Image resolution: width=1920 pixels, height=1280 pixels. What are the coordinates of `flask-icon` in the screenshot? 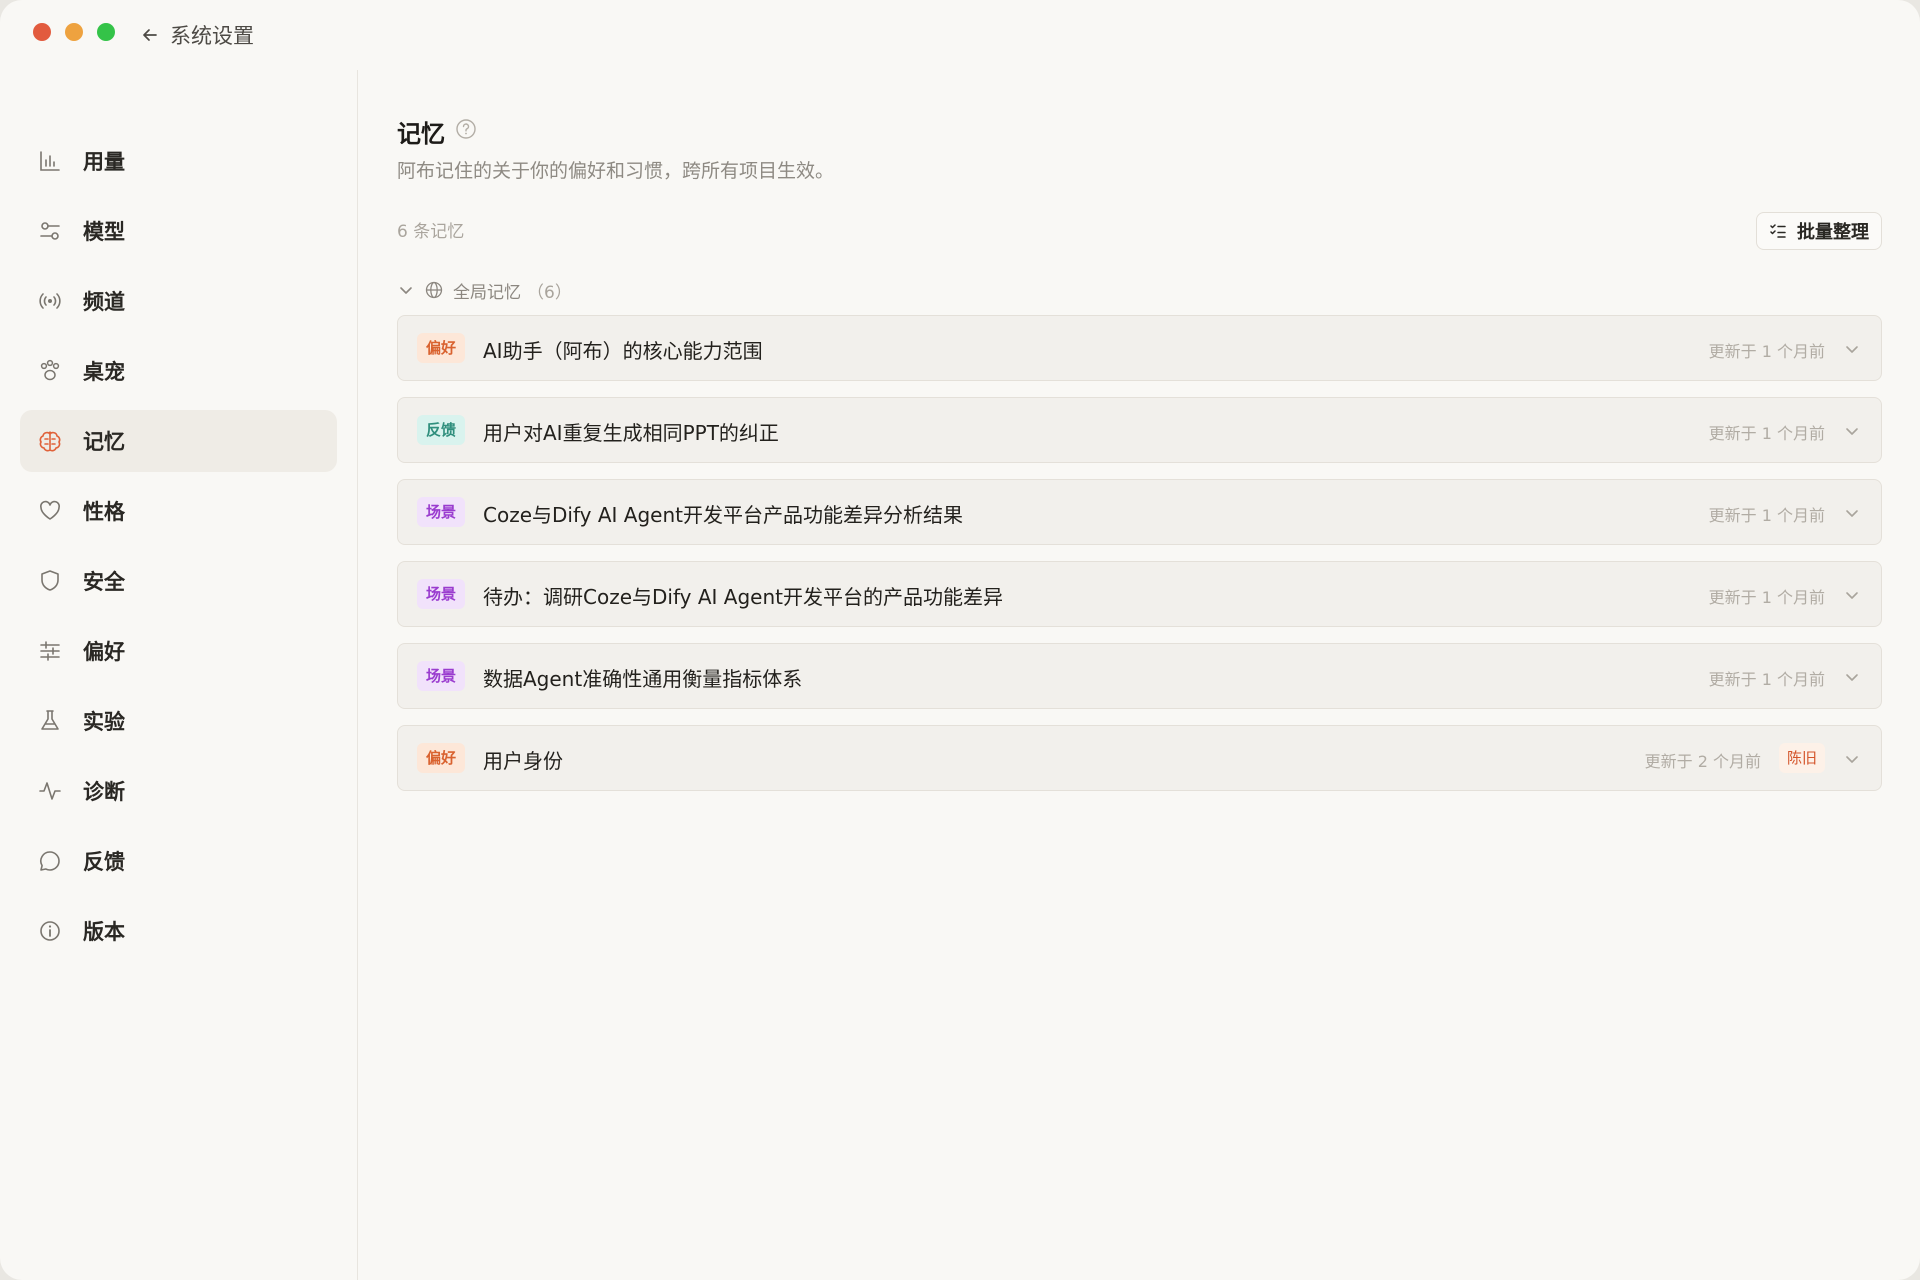 It's located at (50, 721).